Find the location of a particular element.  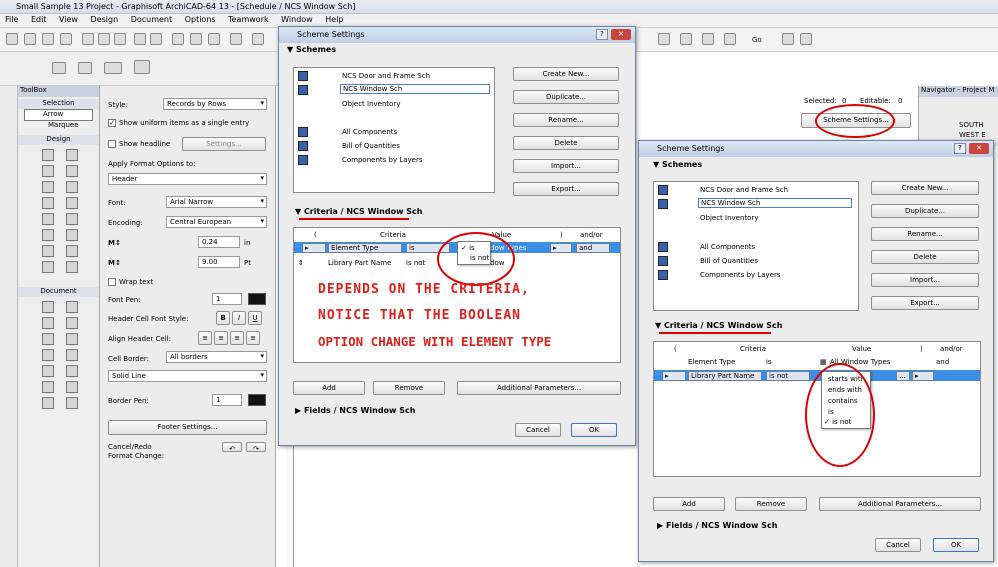

dialog2-remove-button: Remove is located at coordinates (771, 504).